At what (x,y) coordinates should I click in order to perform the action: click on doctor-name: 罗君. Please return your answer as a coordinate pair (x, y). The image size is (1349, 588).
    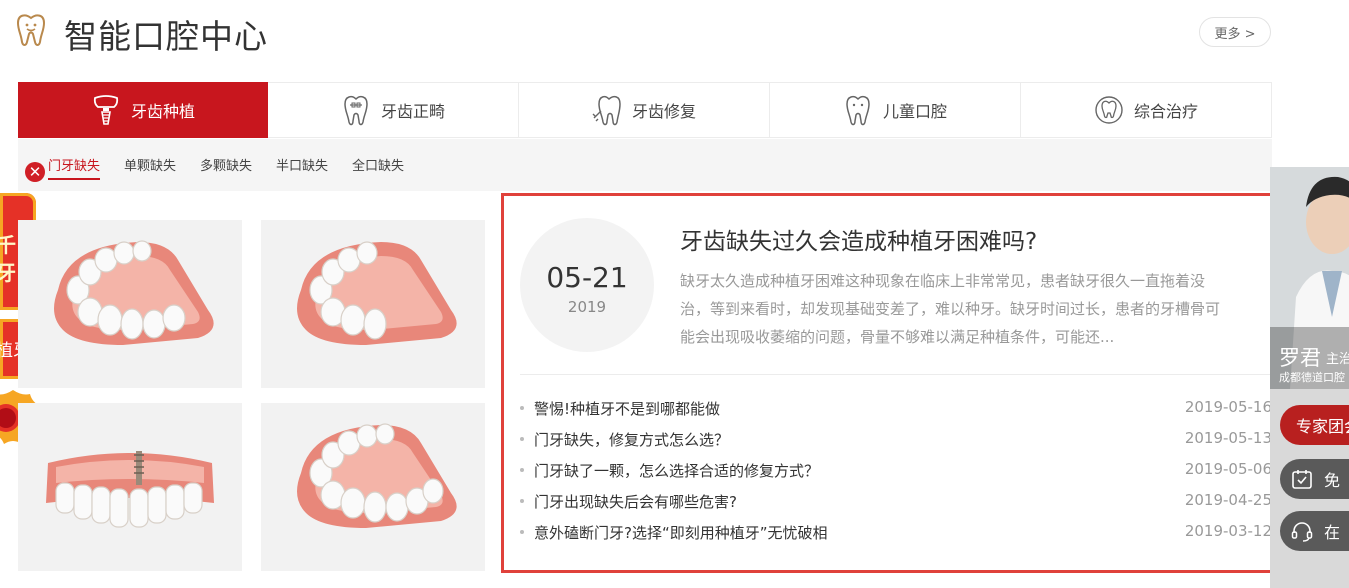
    Looking at the image, I should click on (1300, 358).